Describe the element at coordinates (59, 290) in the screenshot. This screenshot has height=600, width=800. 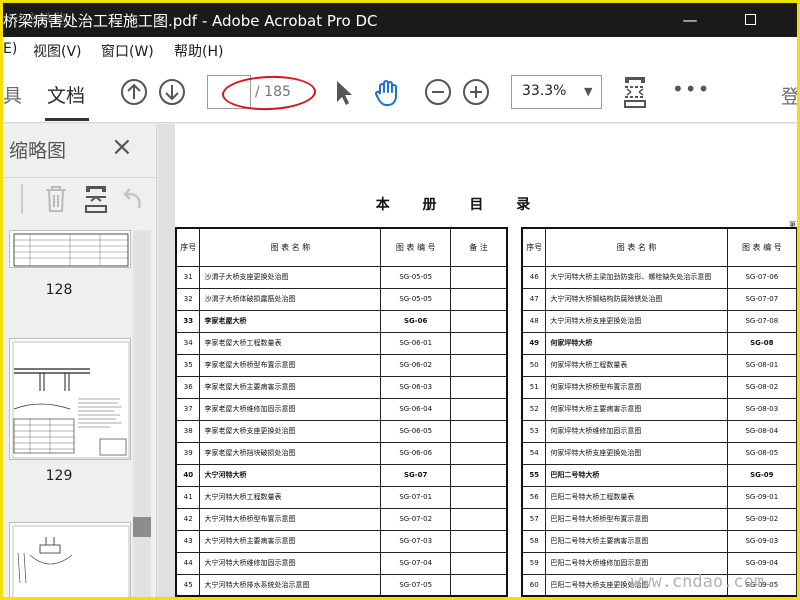
I see `thumbnail-label: 128` at that location.